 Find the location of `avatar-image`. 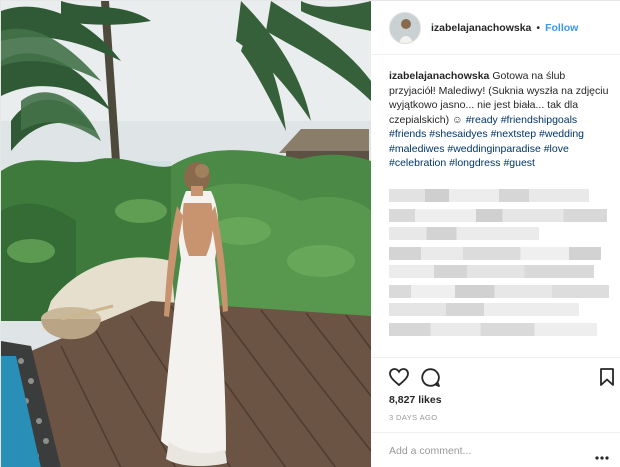

avatar-image is located at coordinates (405, 27).